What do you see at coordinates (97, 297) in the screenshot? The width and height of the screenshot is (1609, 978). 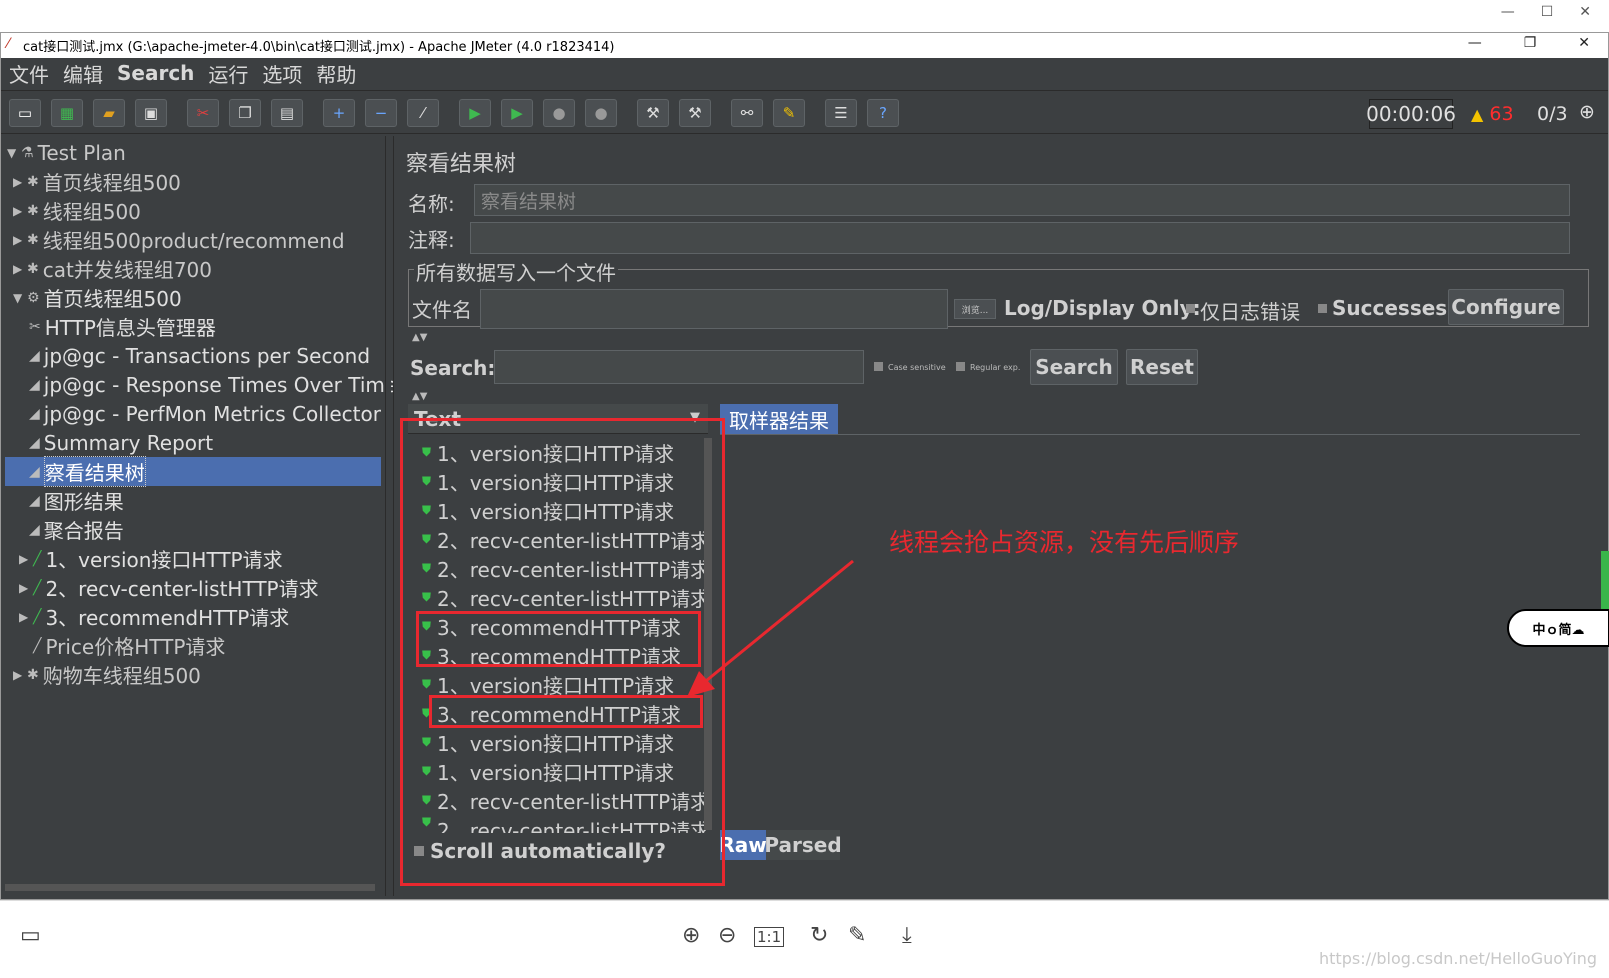 I see `tree-item-thread-group: ▼ ⚙ 首页线程组500` at bounding box center [97, 297].